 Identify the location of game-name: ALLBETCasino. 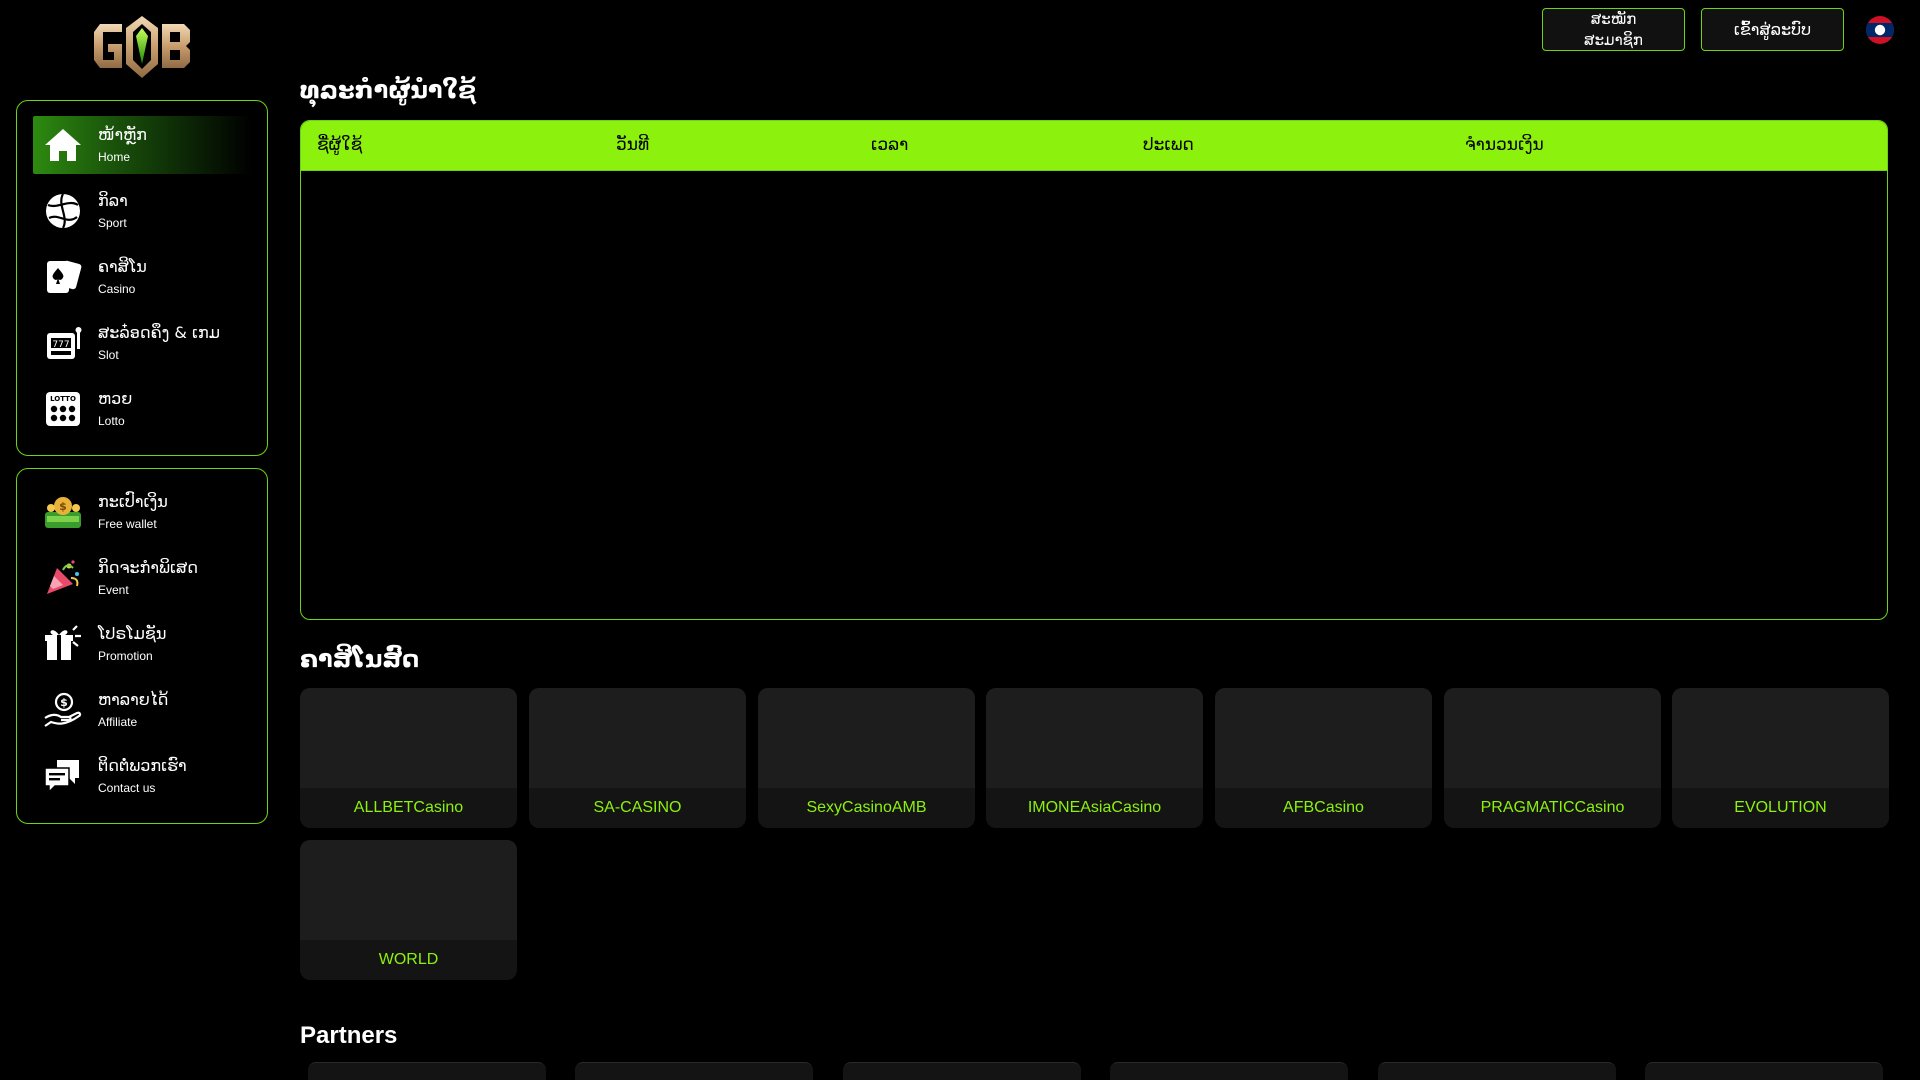
(408, 807).